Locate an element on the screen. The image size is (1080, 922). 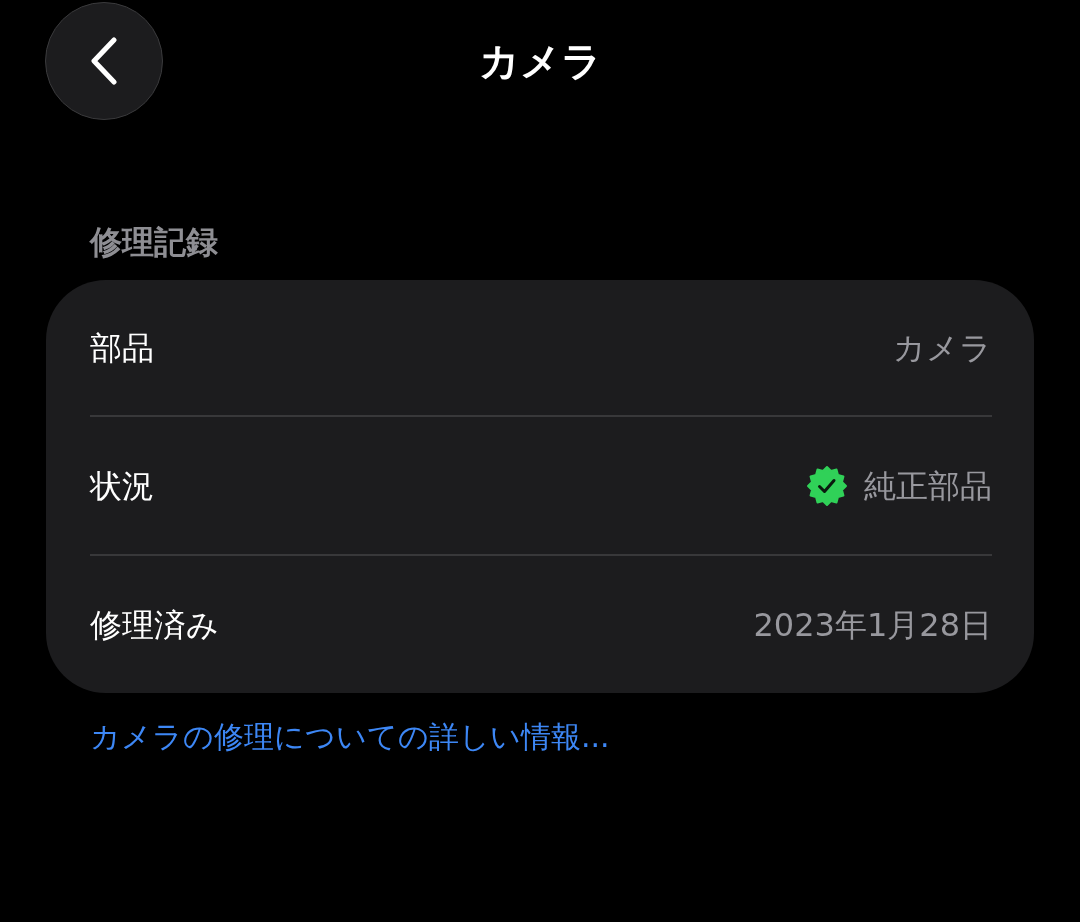
row-label: 部品 is located at coordinates (122, 347).